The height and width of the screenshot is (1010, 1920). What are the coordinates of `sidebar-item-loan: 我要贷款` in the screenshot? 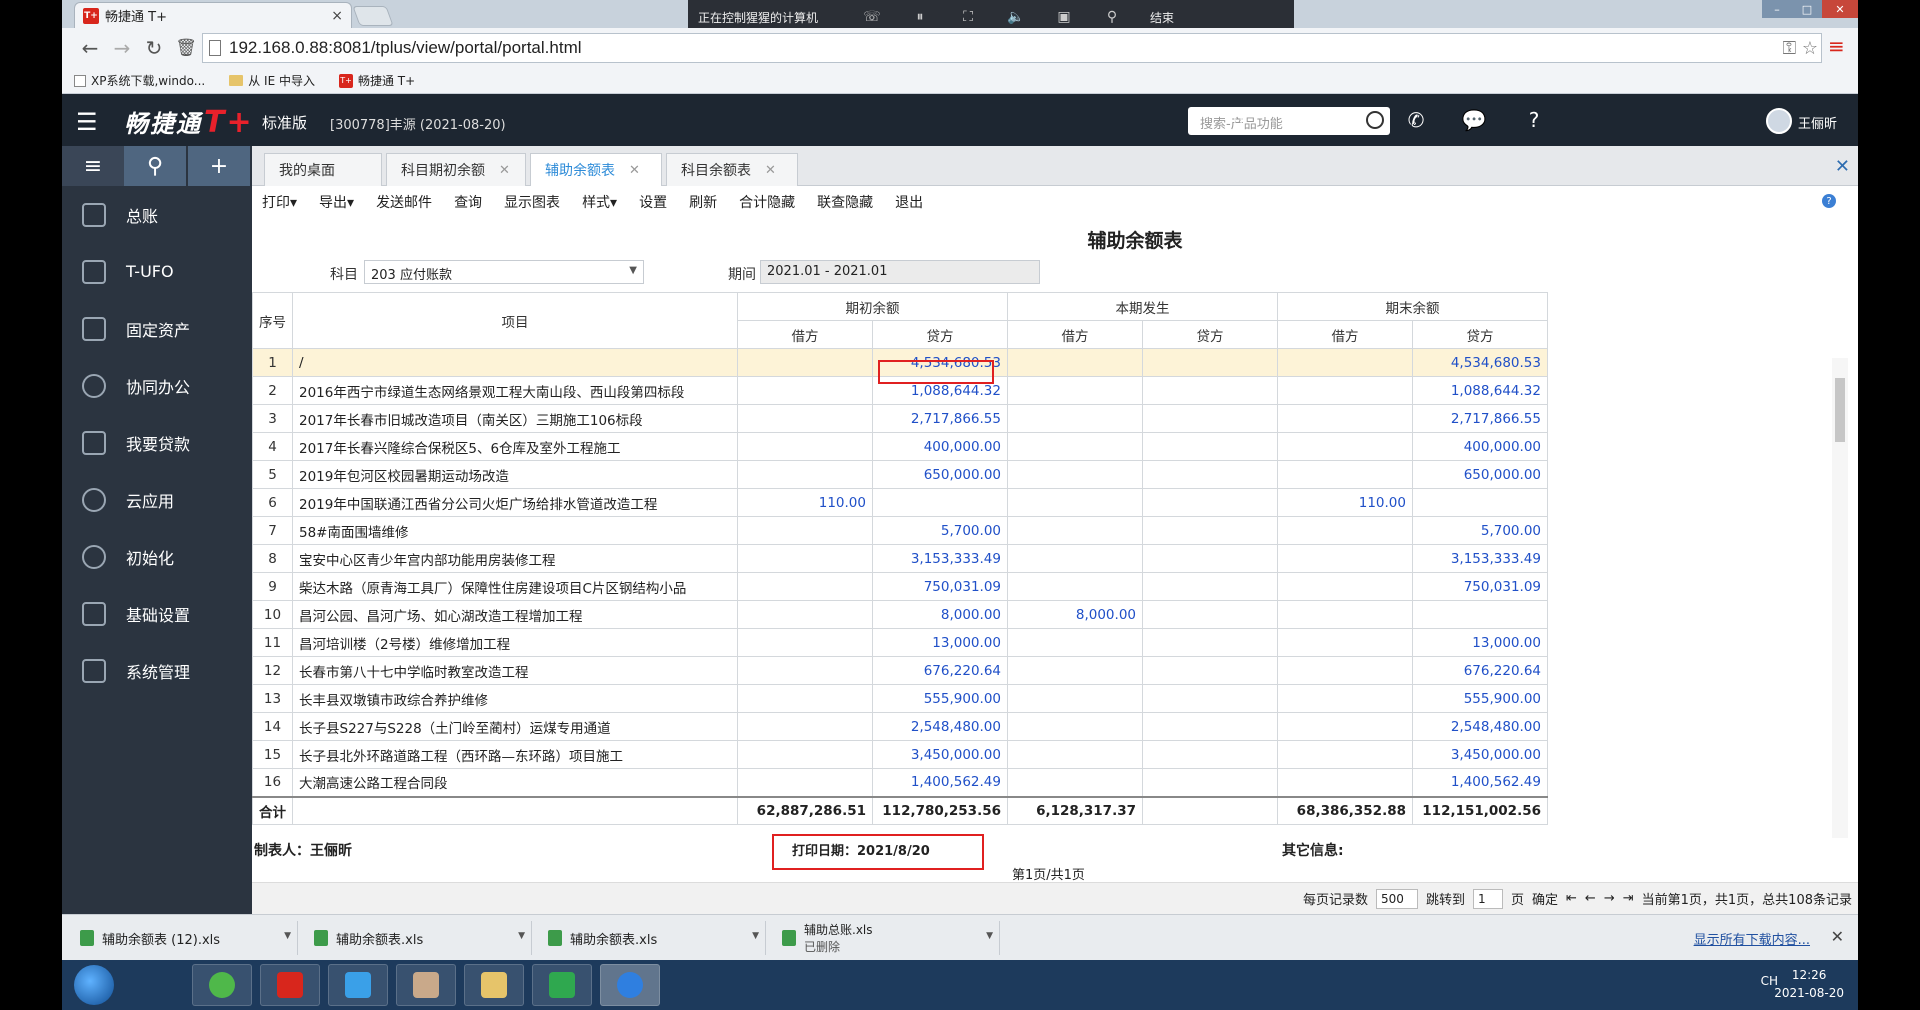 It's located at (157, 442).